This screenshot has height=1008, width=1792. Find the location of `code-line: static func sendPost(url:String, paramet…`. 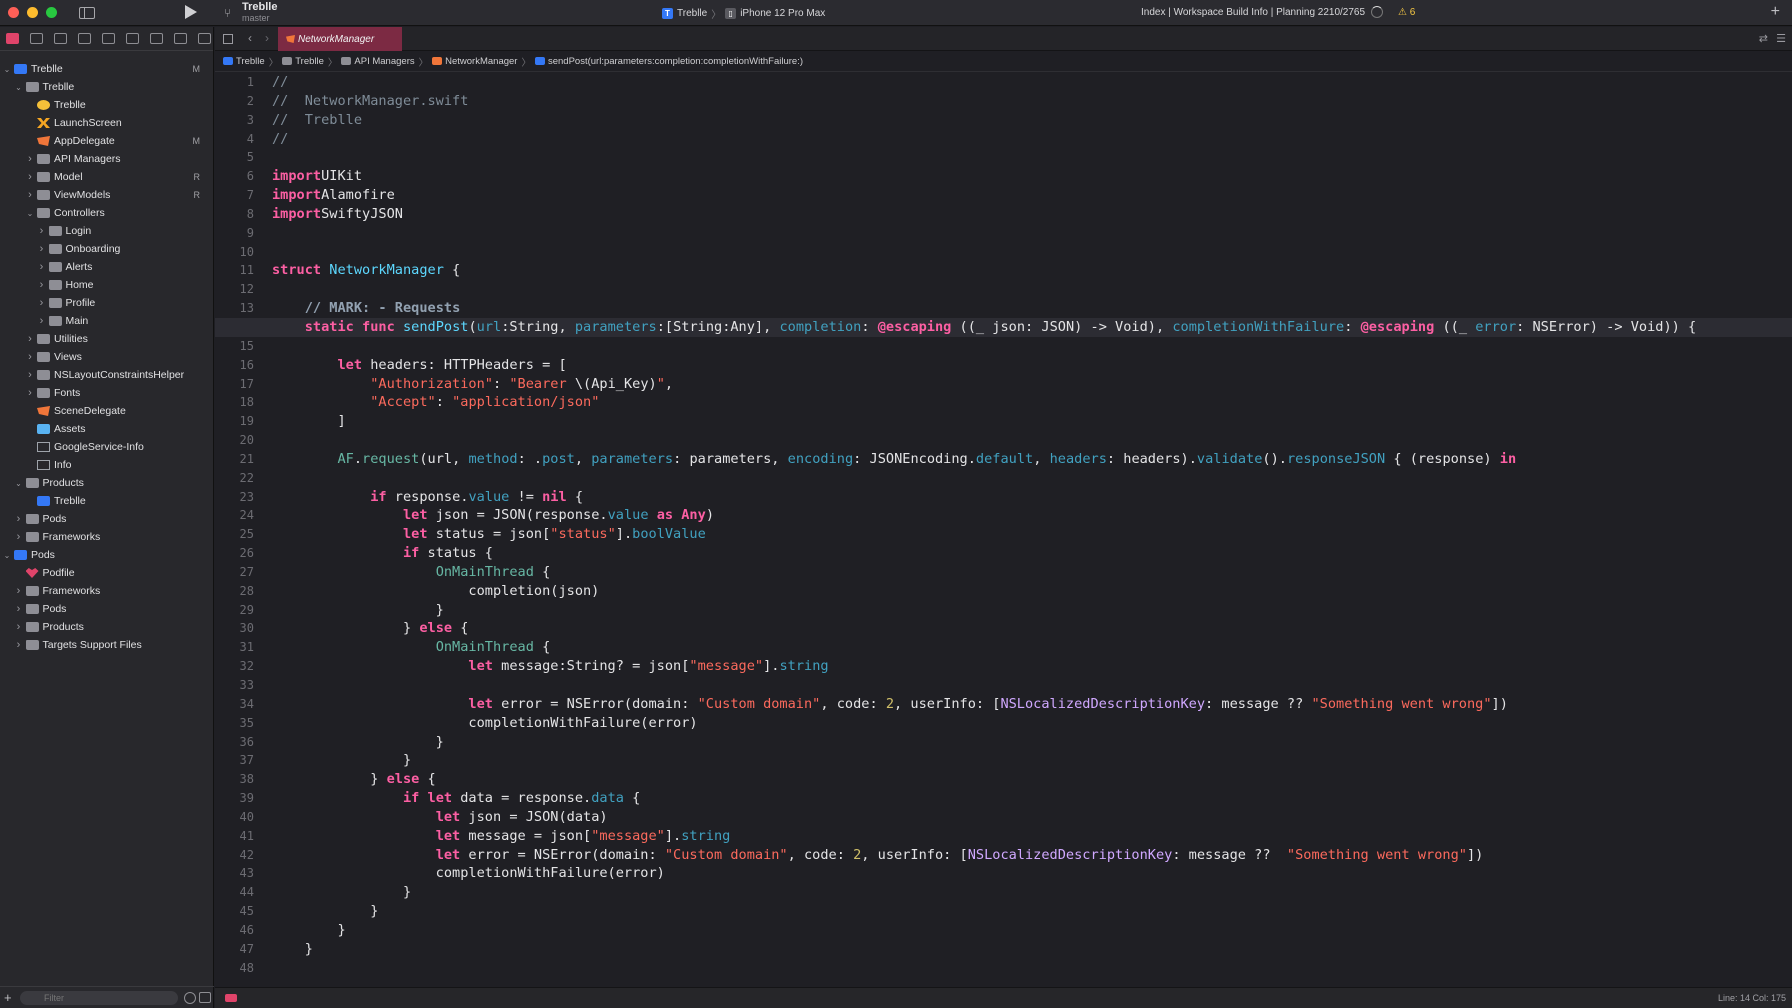

code-line: static func sendPost(url:String, paramet… is located at coordinates (1003, 327).